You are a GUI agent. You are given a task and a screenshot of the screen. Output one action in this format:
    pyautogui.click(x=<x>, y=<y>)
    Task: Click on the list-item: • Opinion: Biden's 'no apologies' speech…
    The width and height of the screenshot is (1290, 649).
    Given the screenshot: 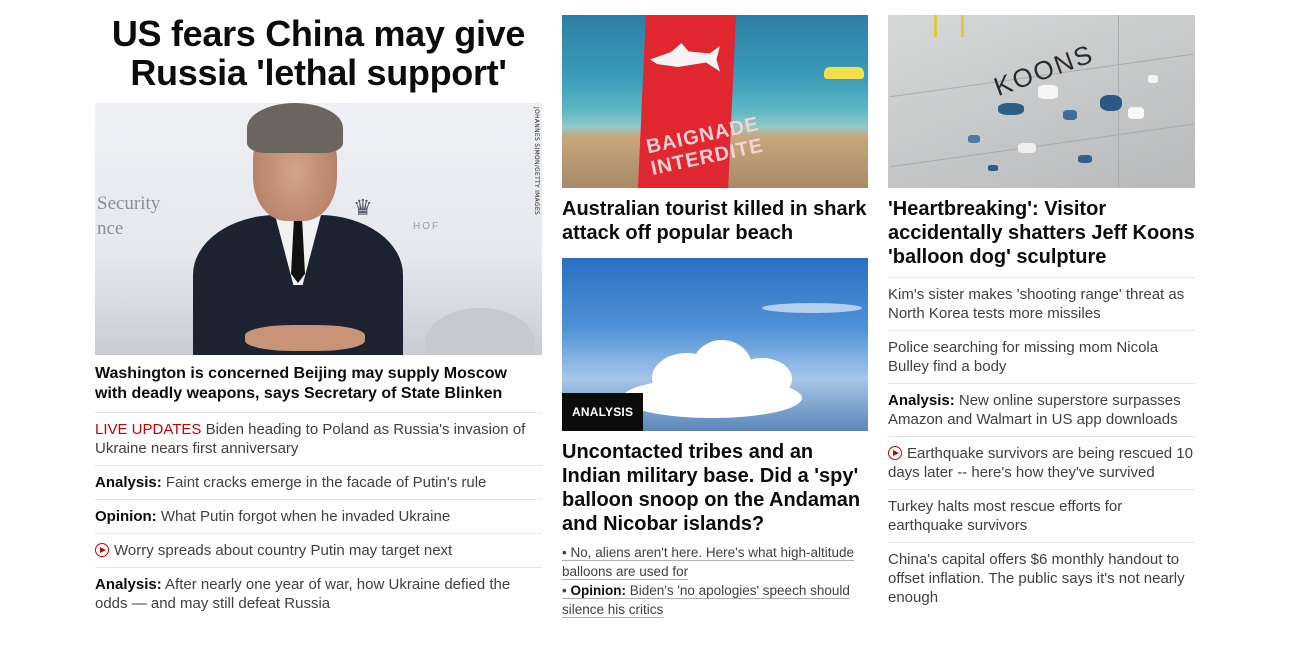 What is the action you would take?
    pyautogui.click(x=715, y=600)
    